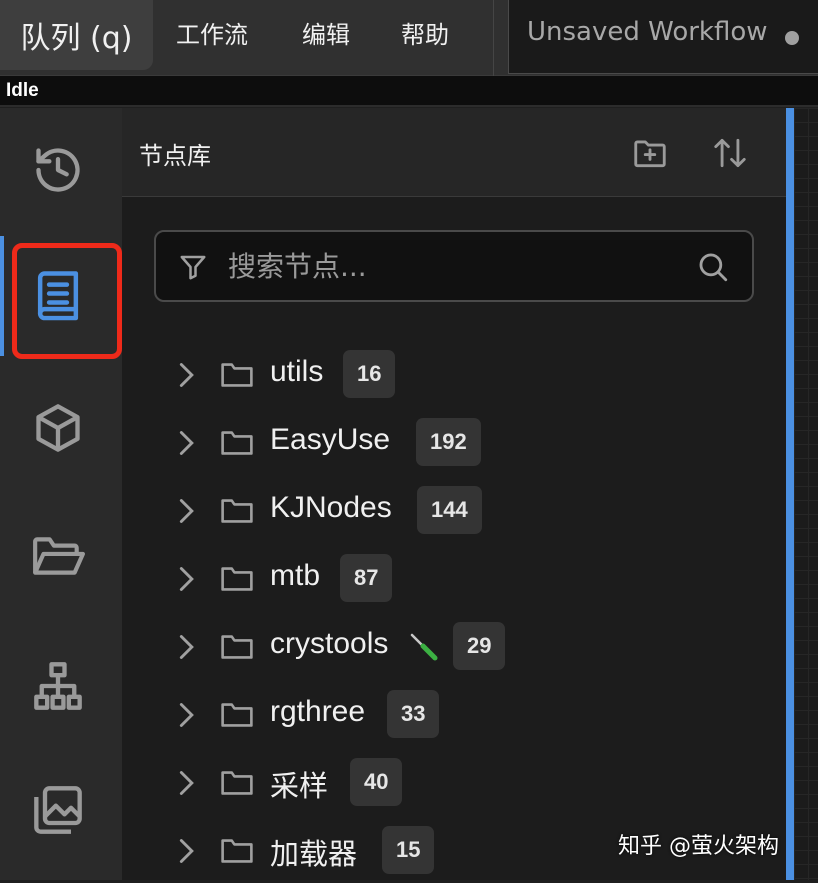  I want to click on folder-name: 采样, so click(299, 786).